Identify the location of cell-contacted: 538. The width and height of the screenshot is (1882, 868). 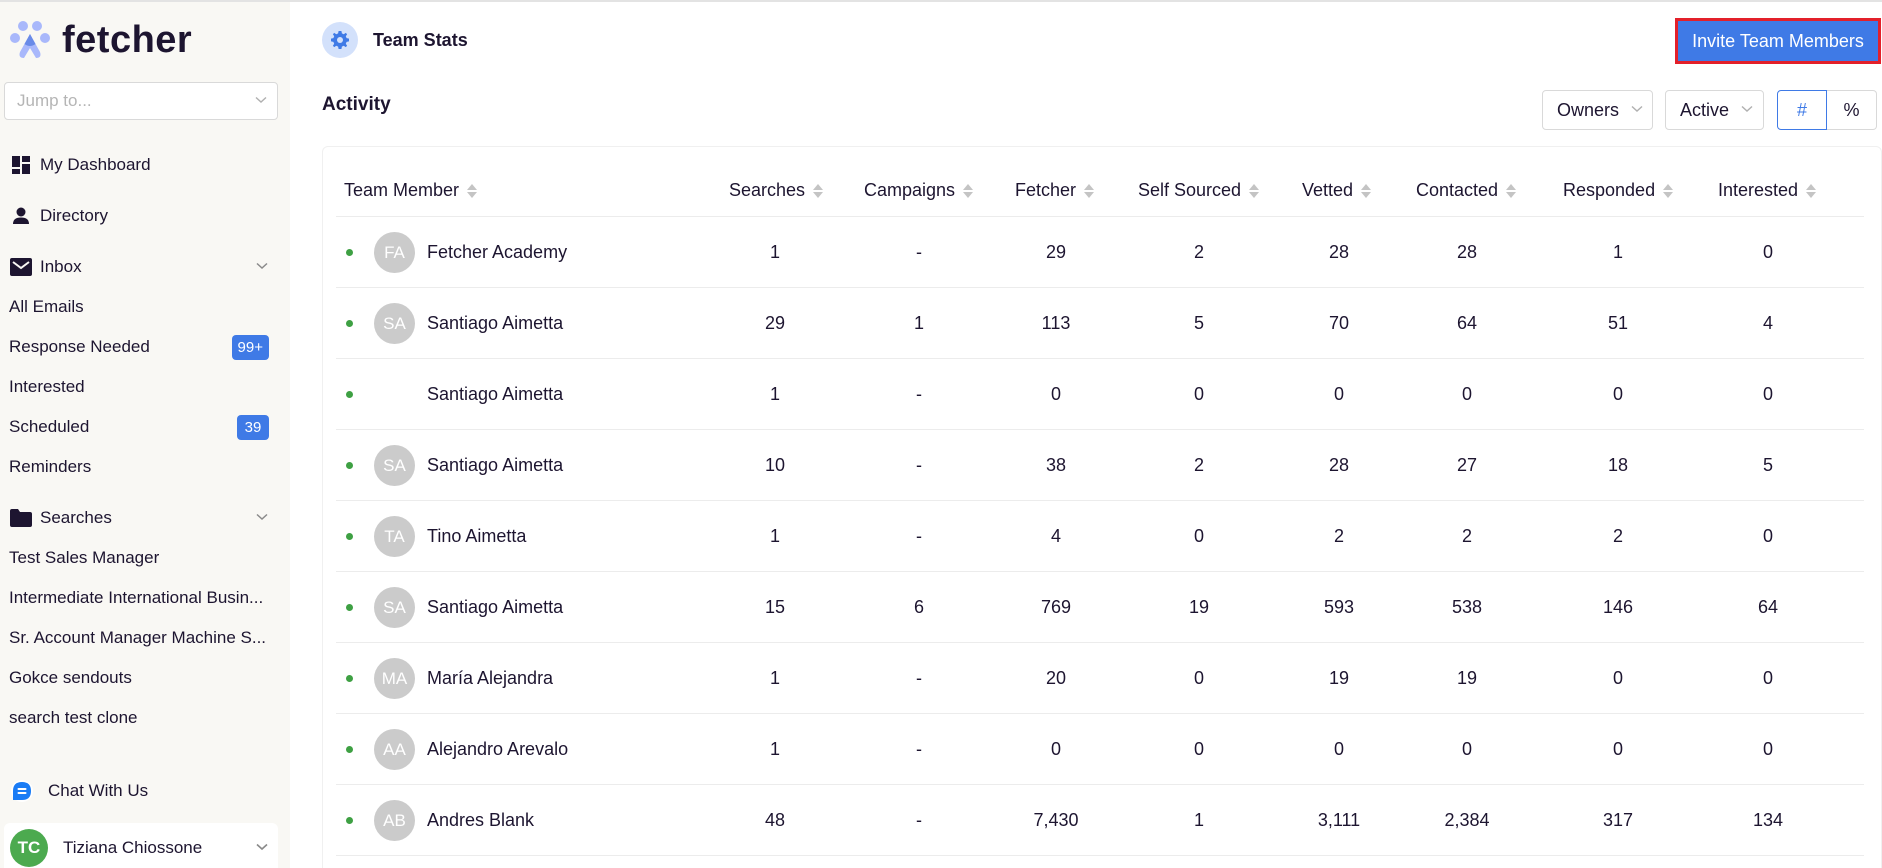
(1467, 606).